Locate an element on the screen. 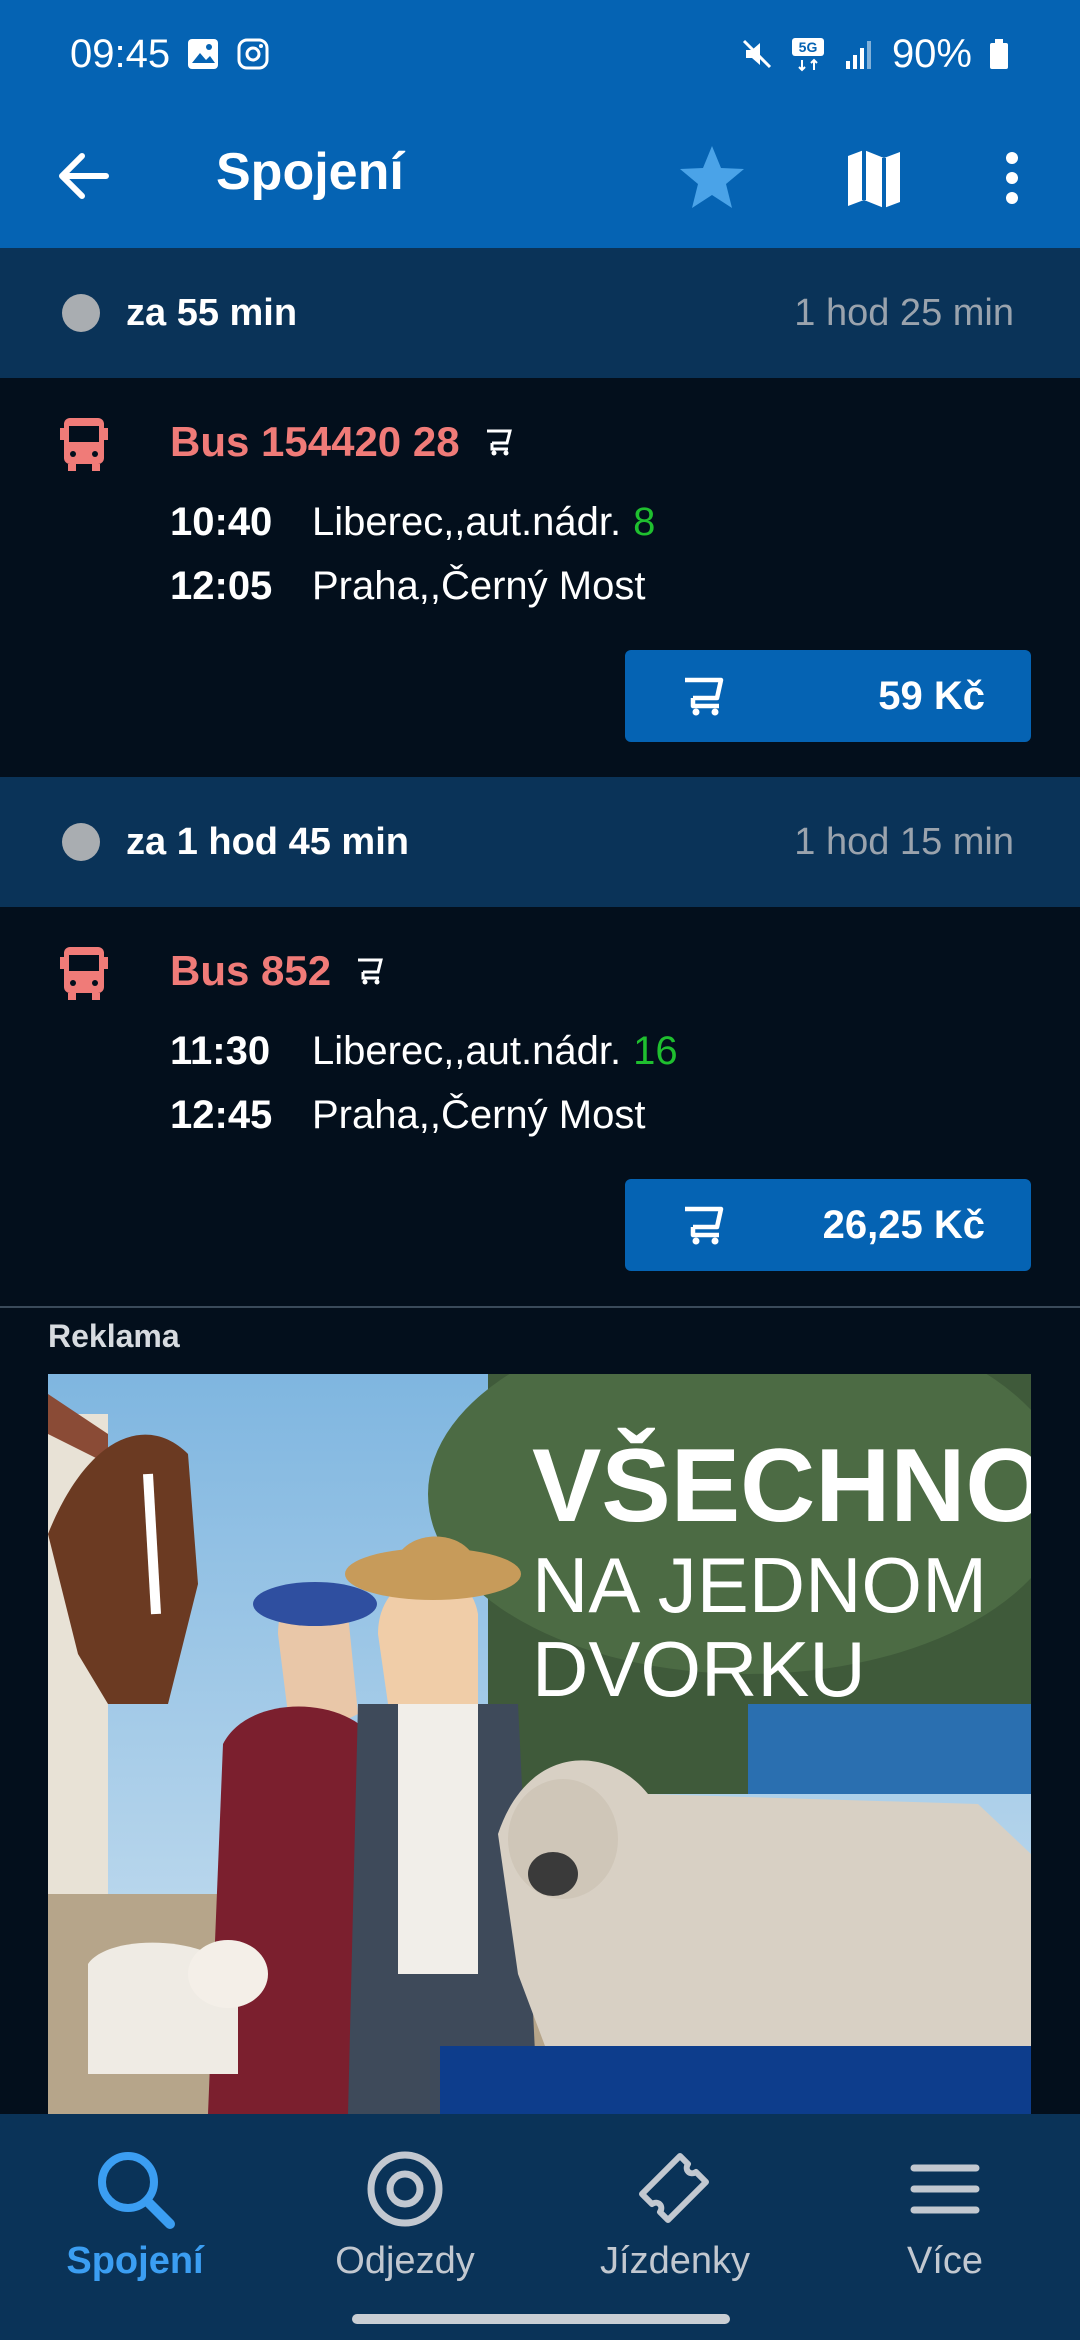 The image size is (1080, 2340). status-time: 09:45 is located at coordinates (120, 53).